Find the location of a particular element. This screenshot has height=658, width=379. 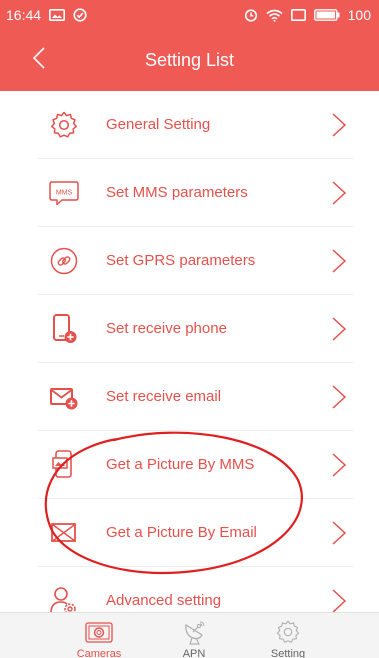

camera-icon is located at coordinates (99, 632).